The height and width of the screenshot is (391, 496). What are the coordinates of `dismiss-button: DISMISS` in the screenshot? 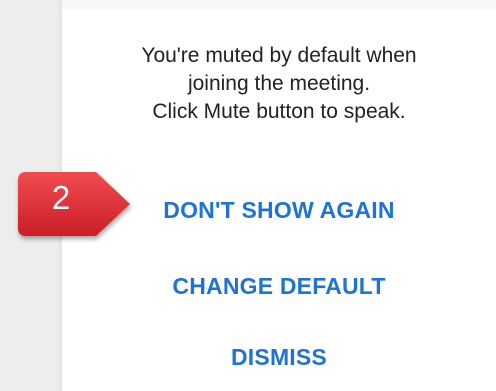 It's located at (279, 357).